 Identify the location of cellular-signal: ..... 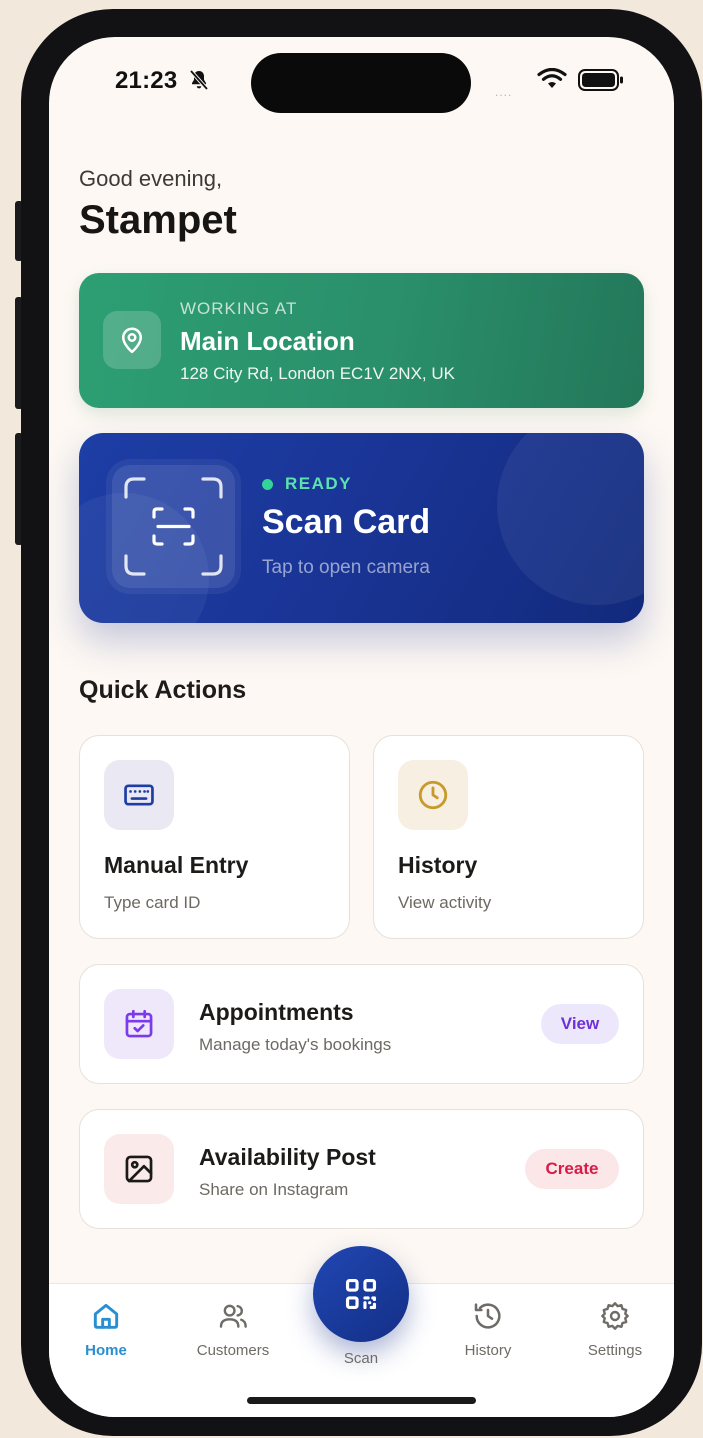
(504, 92).